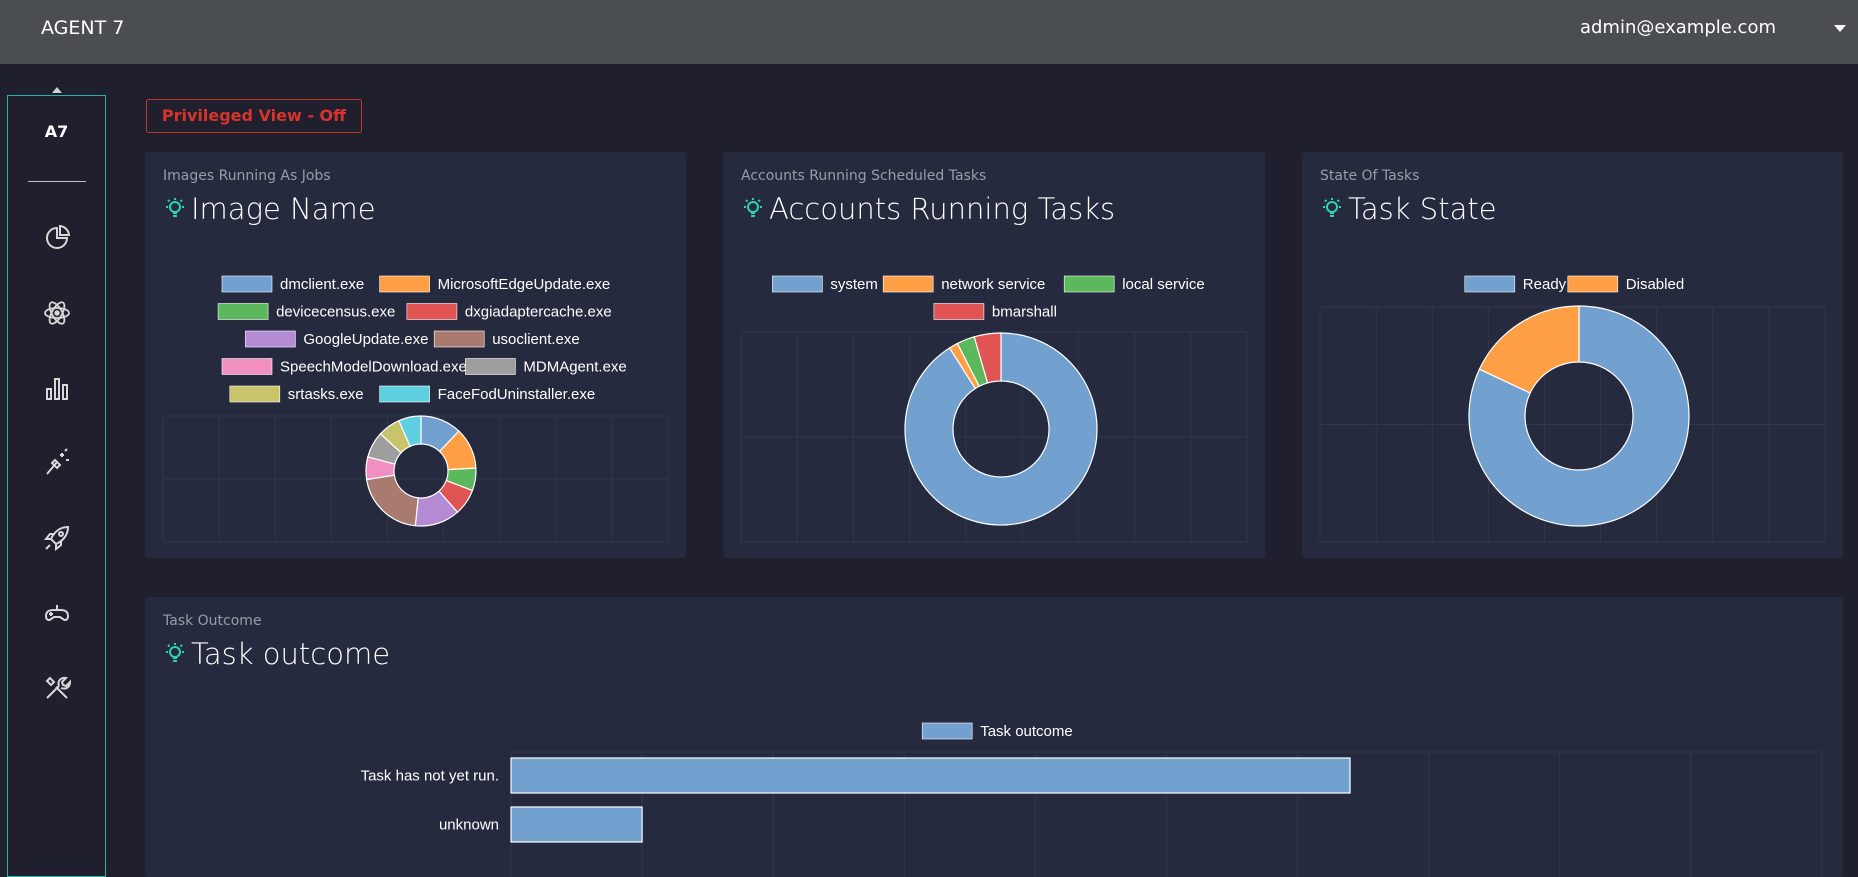 This screenshot has height=877, width=1858. I want to click on legend-item-disabled: Disabled, so click(1625, 284).